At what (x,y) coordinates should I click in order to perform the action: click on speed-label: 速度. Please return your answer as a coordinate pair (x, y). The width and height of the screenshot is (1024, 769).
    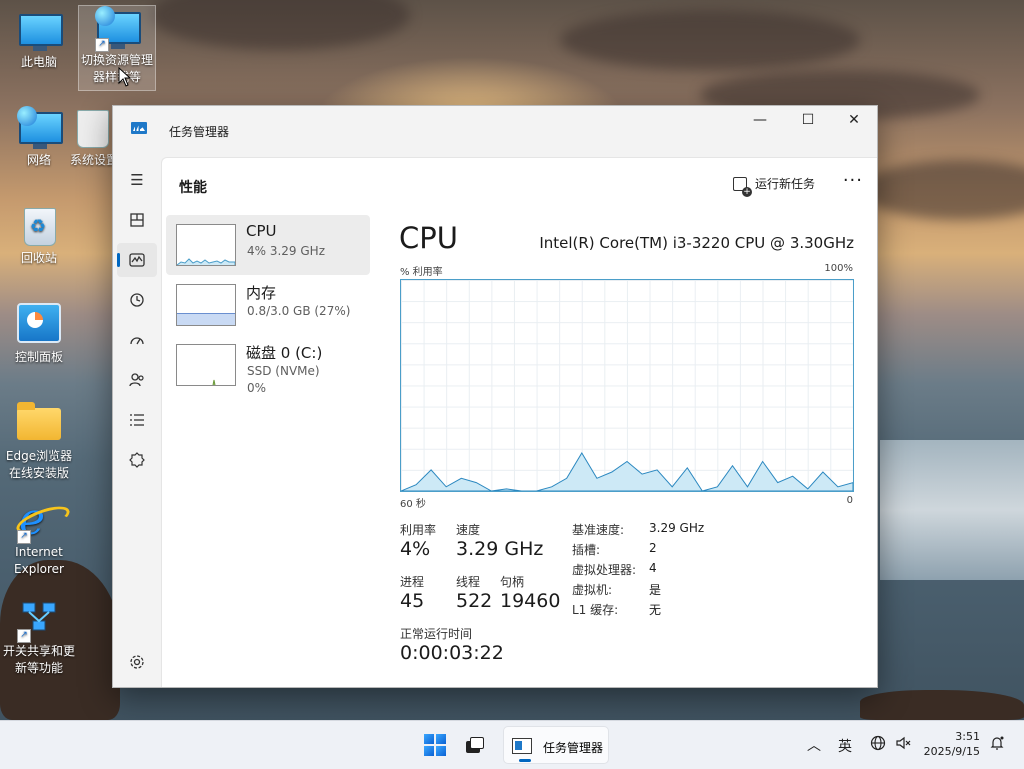
    Looking at the image, I should click on (468, 530).